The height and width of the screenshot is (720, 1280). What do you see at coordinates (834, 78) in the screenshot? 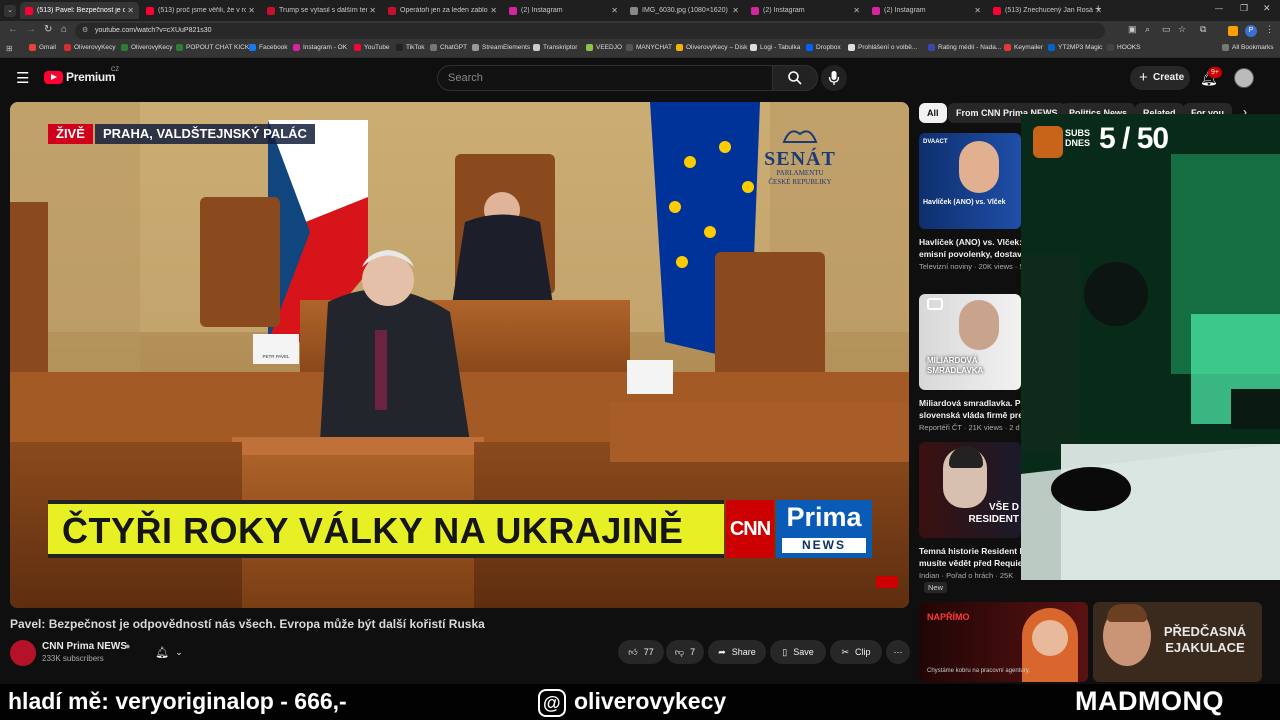
I see `voice-search-button` at bounding box center [834, 78].